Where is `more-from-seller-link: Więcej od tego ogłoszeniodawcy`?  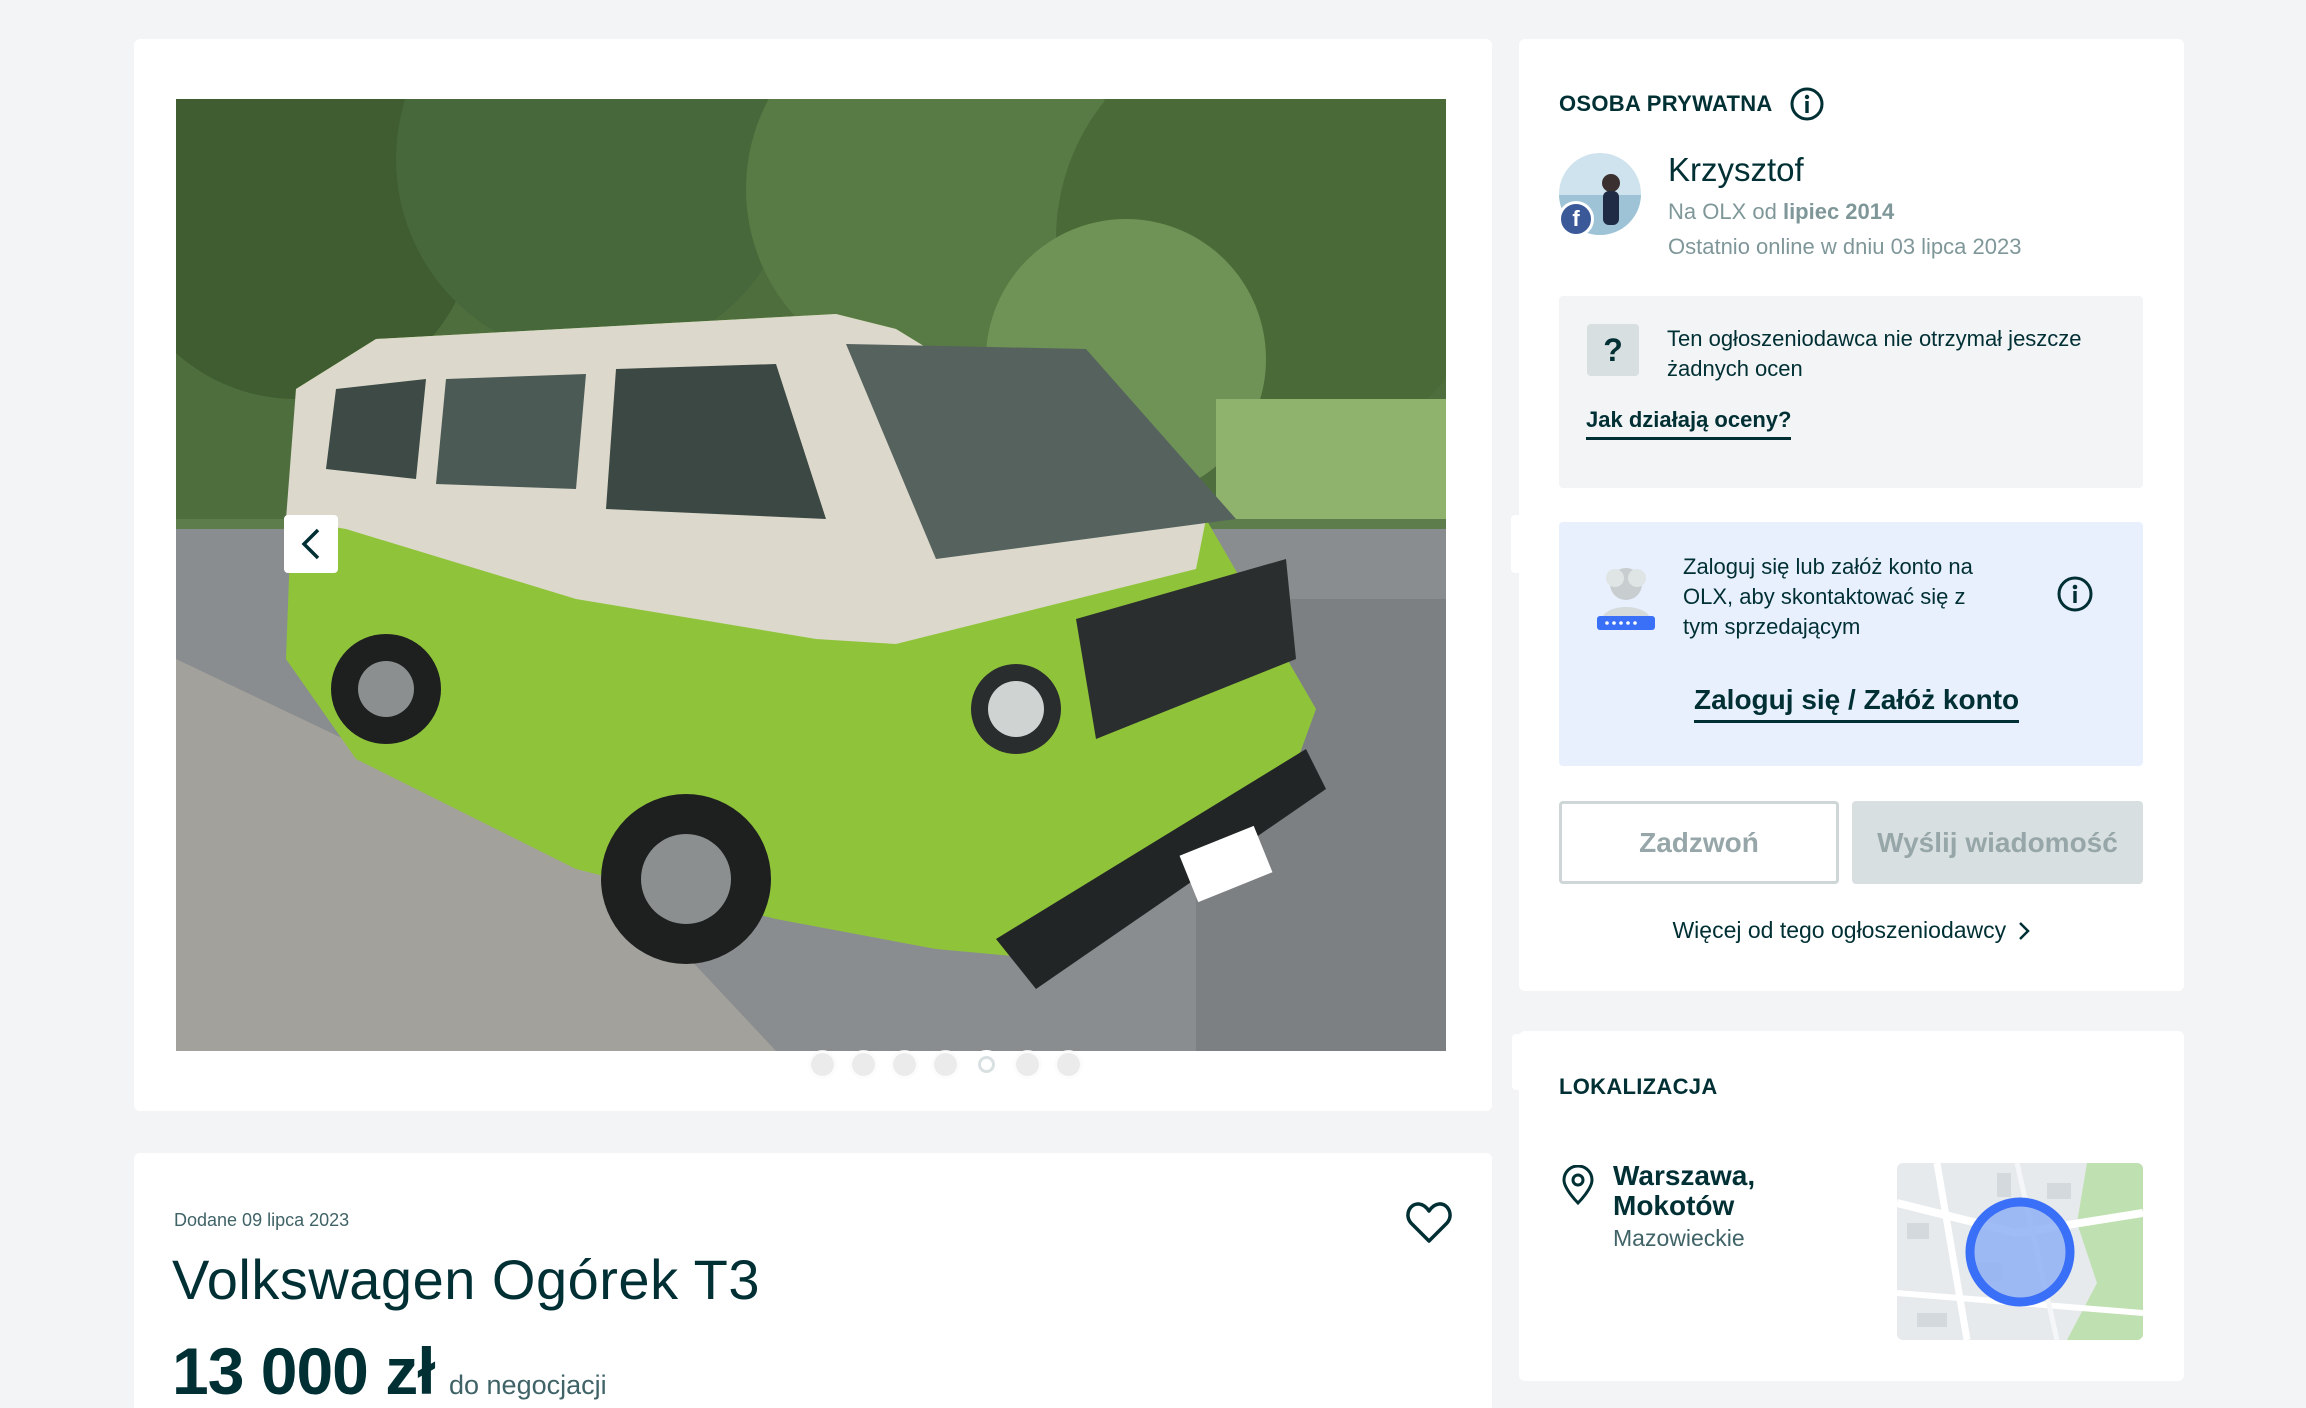
more-from-seller-link: Więcej od tego ogłoszeniodawcy is located at coordinates (1851, 930).